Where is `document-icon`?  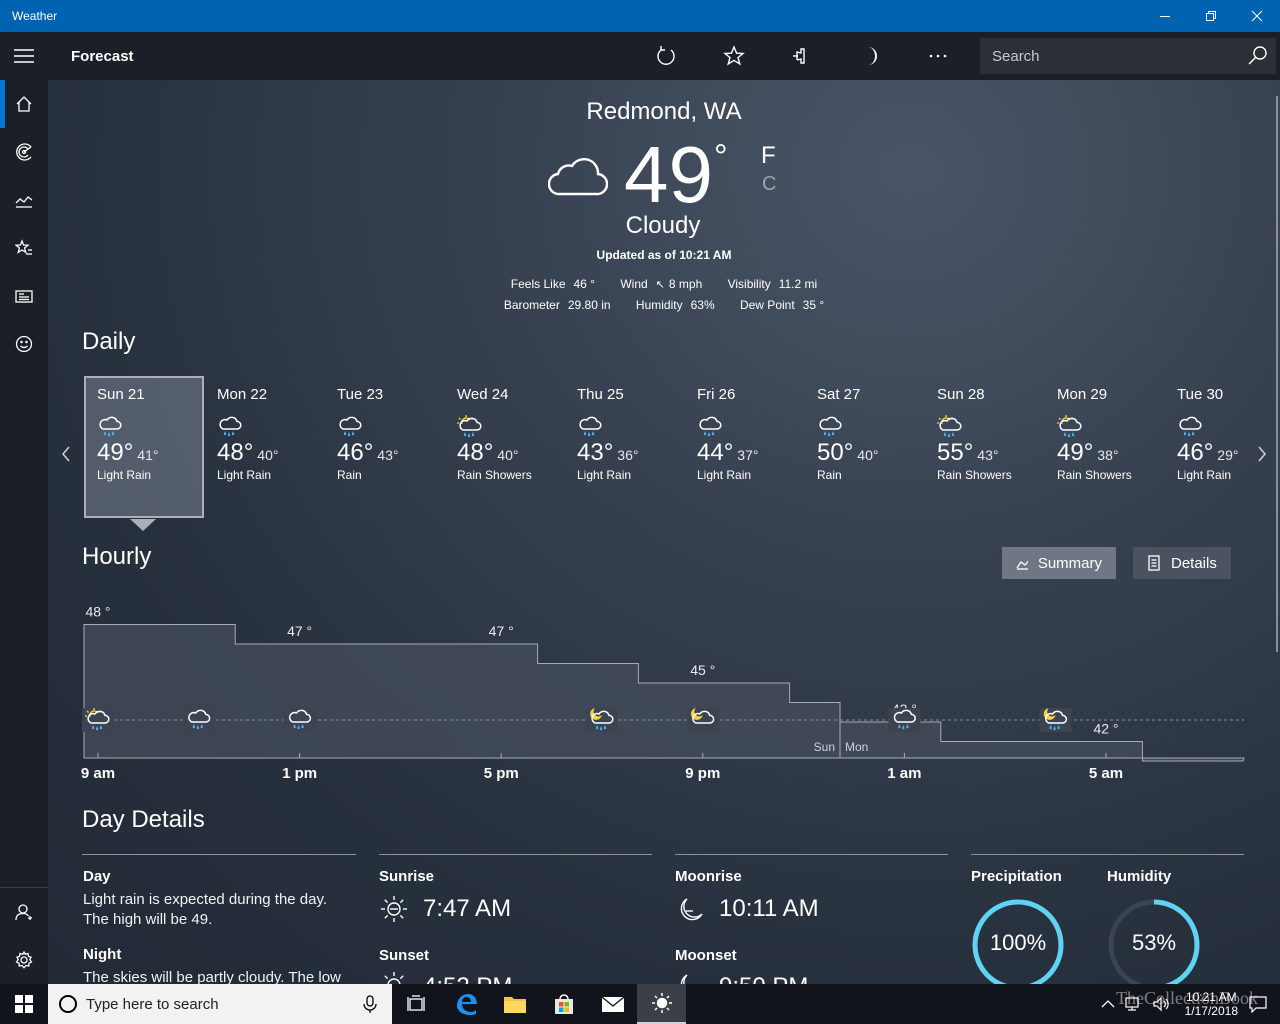 document-icon is located at coordinates (1154, 563).